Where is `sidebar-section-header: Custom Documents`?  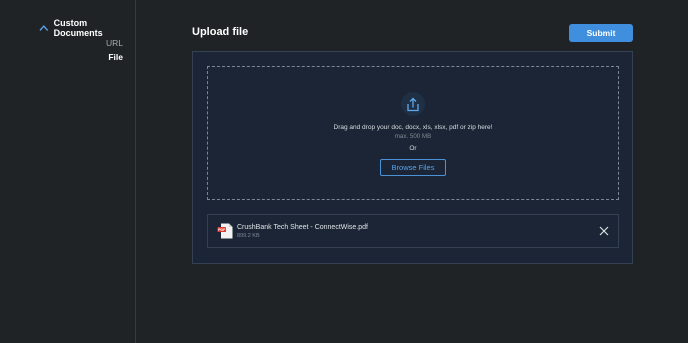
sidebar-section-header: Custom Documents is located at coordinates (87, 28).